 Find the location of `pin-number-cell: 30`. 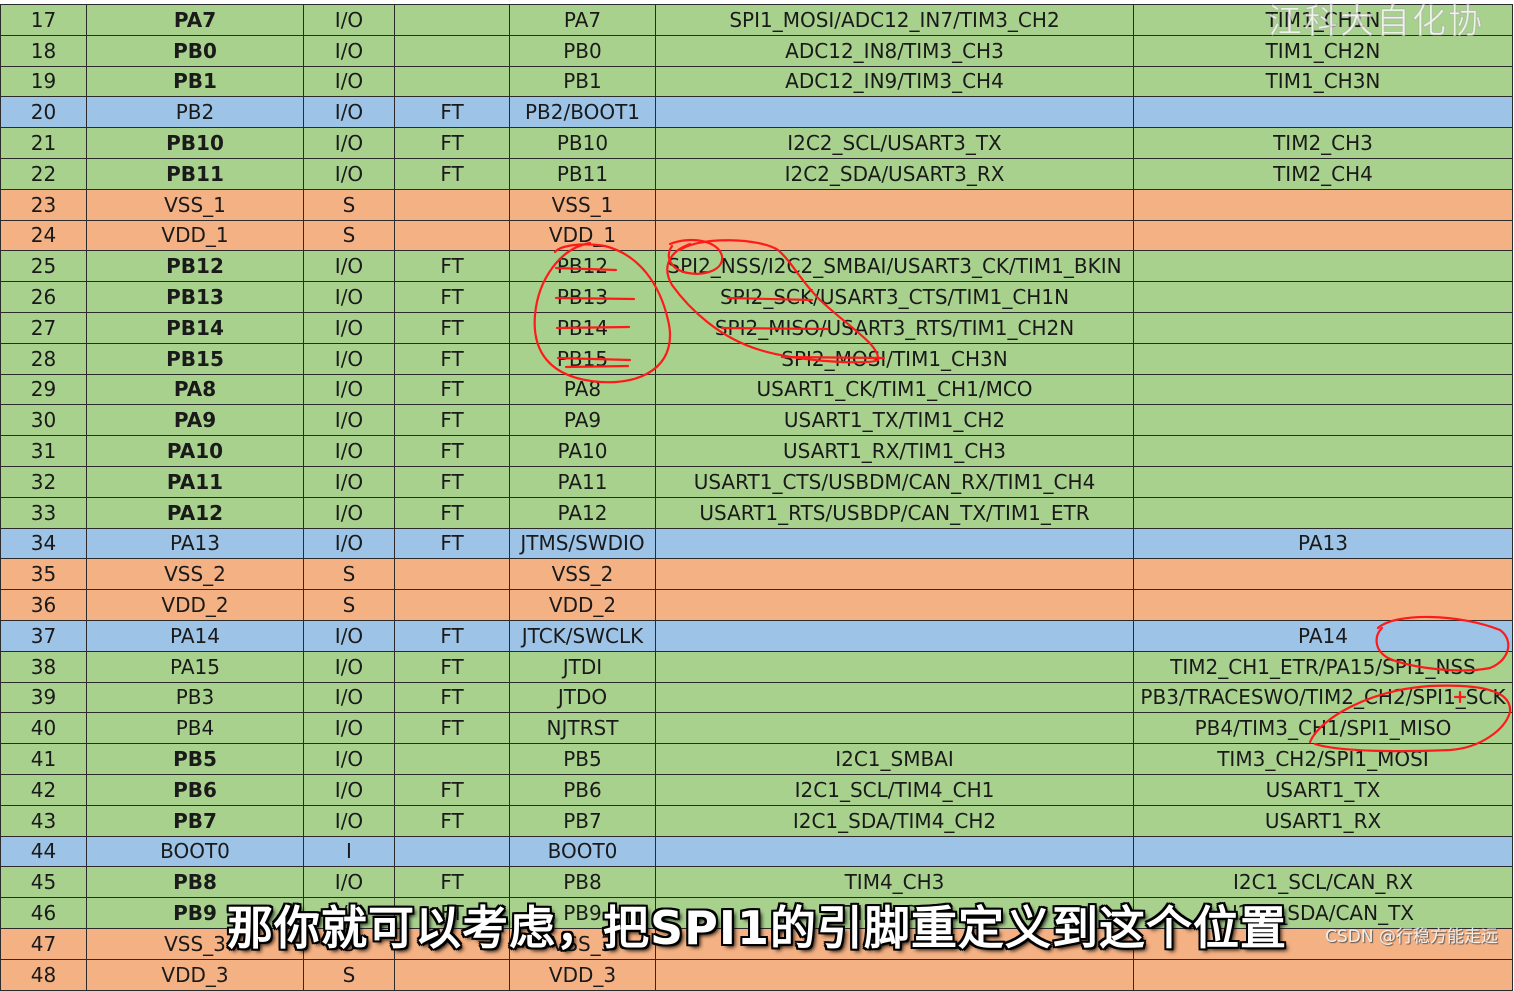

pin-number-cell: 30 is located at coordinates (43, 420).